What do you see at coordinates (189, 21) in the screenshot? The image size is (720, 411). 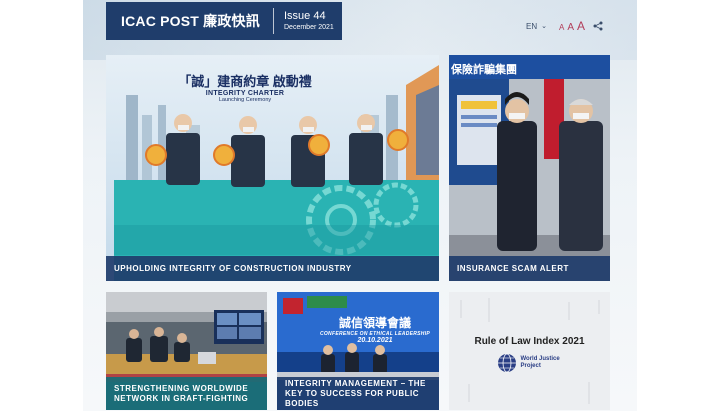 I see `site-title: ICAC POST 廉政快訊` at bounding box center [189, 21].